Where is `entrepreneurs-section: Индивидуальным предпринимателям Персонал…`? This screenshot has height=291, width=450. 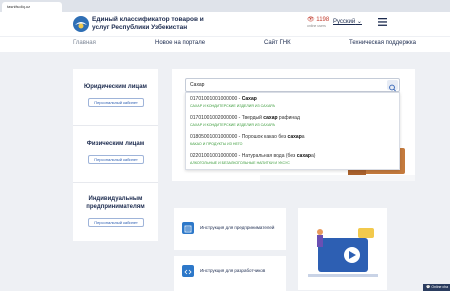 entrepreneurs-section: Индивидуальным предпринимателям Персонал… is located at coordinates (115, 212).